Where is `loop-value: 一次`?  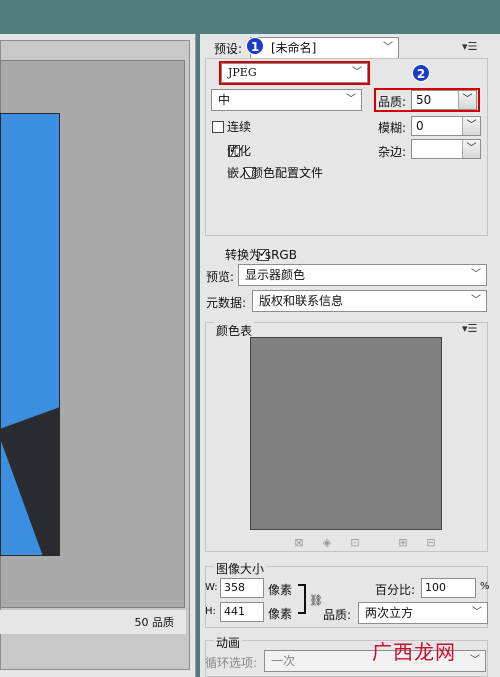 loop-value: 一次 is located at coordinates (283, 661).